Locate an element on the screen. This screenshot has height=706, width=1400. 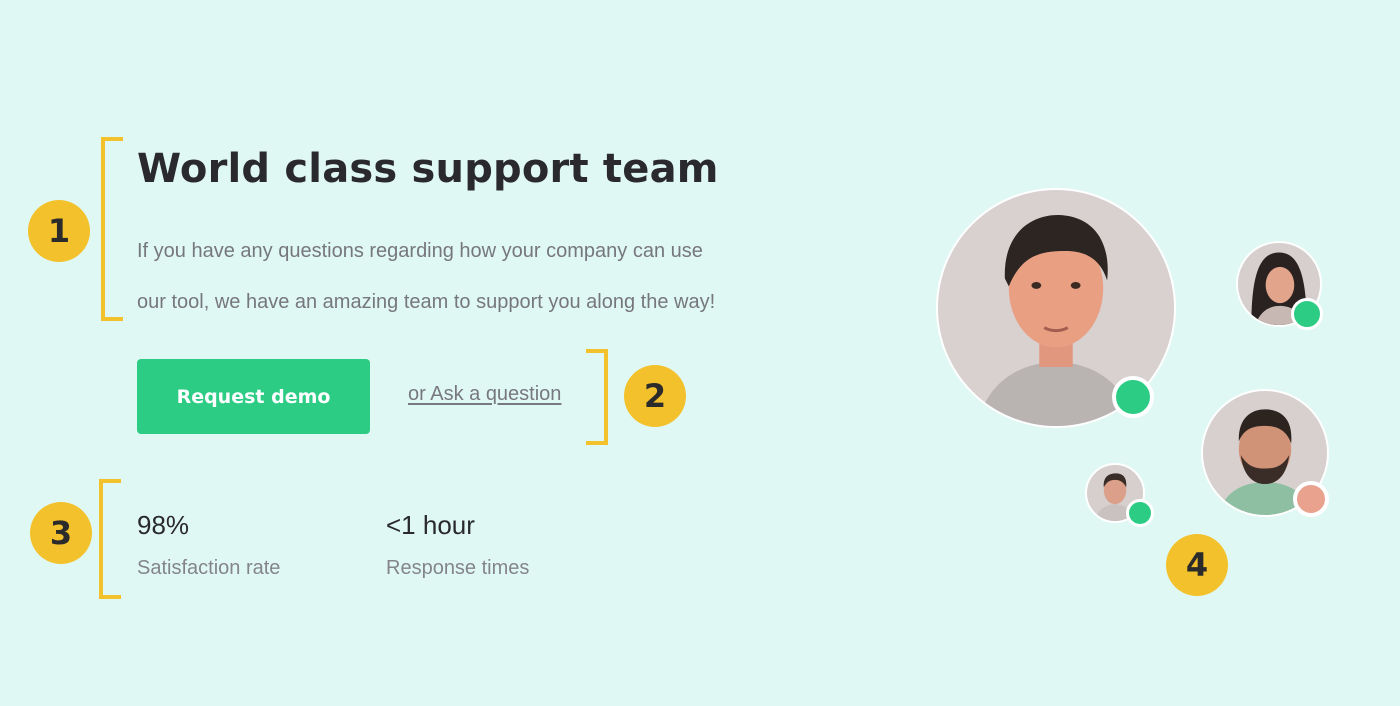
satisfaction-rate-label: Satisfaction rate is located at coordinates (209, 568).